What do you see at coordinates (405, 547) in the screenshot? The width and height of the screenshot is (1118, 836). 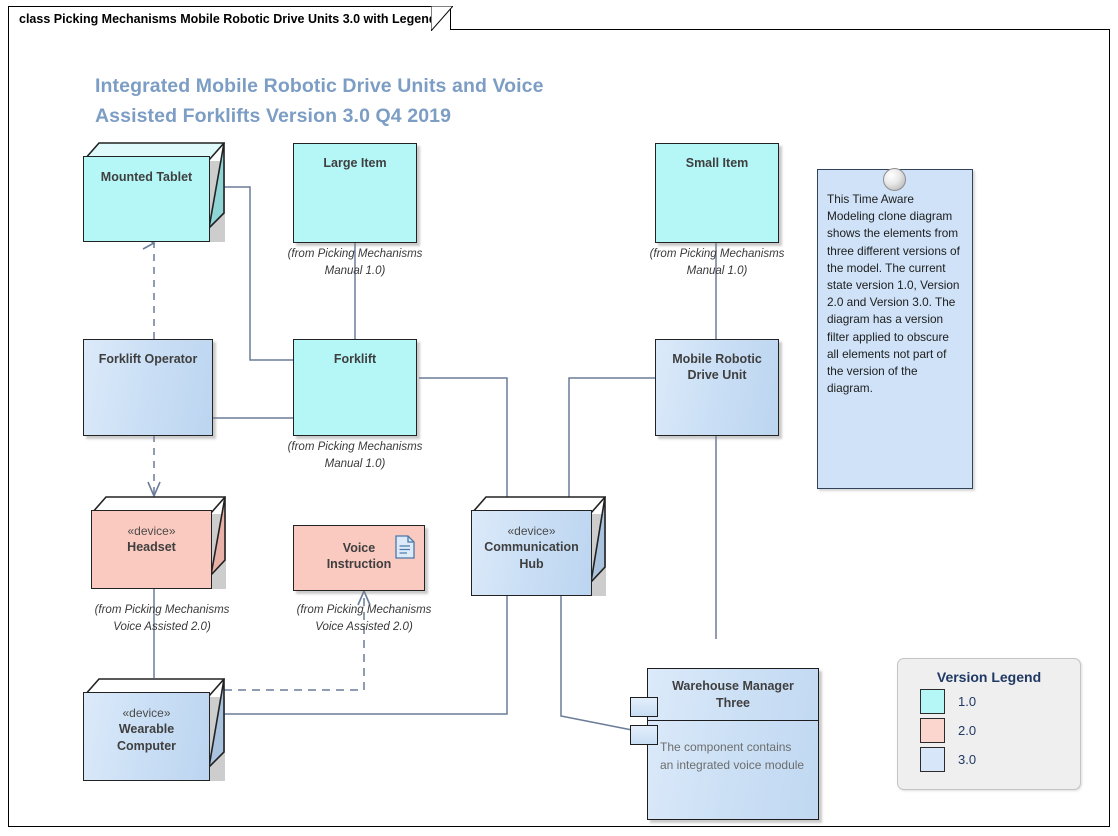 I see `document-icon` at bounding box center [405, 547].